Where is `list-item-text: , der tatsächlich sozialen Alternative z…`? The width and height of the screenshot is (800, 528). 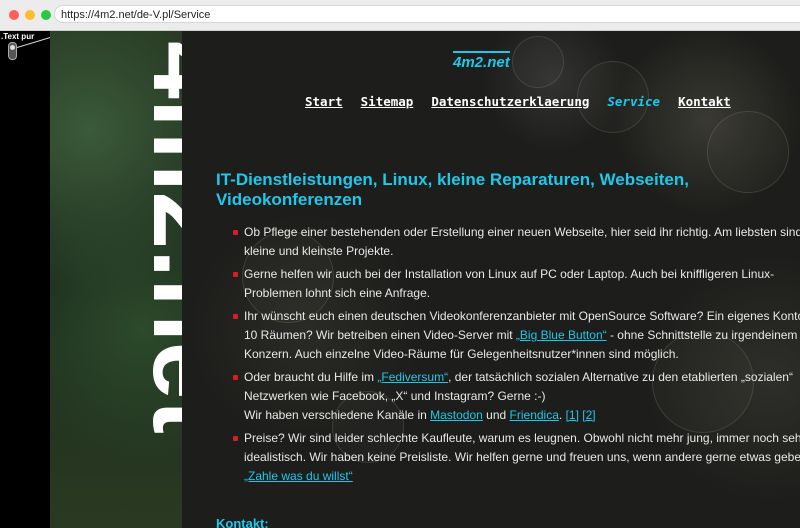 list-item-text: , der tatsächlich sozialen Alternative z… is located at coordinates (620, 377).